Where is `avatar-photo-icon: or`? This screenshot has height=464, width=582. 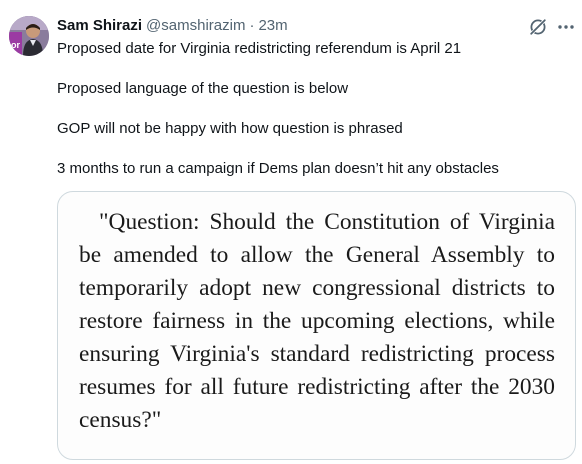
avatar-photo-icon: or is located at coordinates (29, 36).